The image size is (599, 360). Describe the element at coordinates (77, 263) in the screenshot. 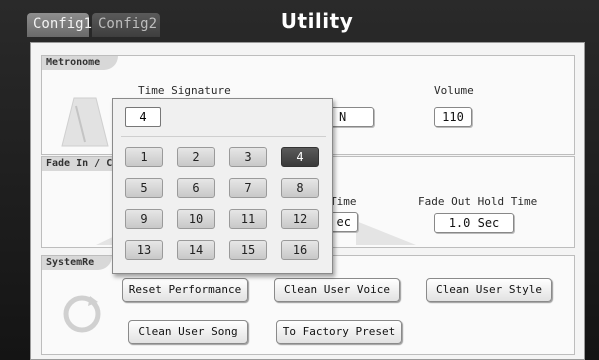

I see `system-section-label: SystemRe` at that location.